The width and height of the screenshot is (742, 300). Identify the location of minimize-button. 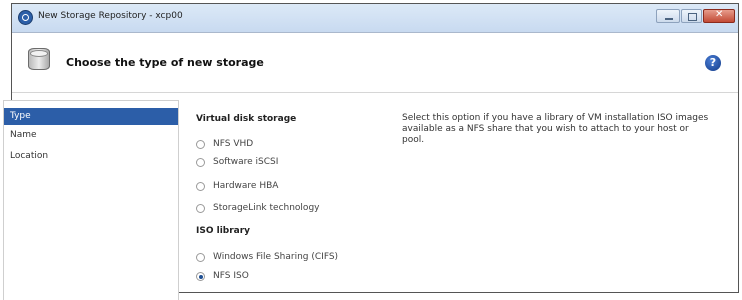
(668, 16).